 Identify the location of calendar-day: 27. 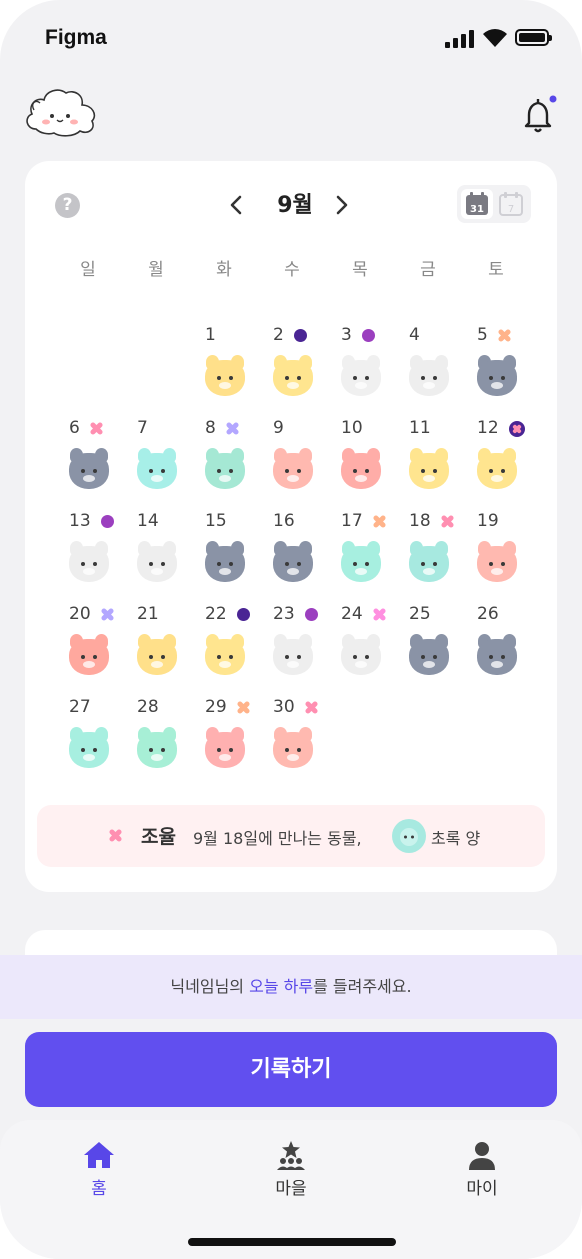
(91, 740).